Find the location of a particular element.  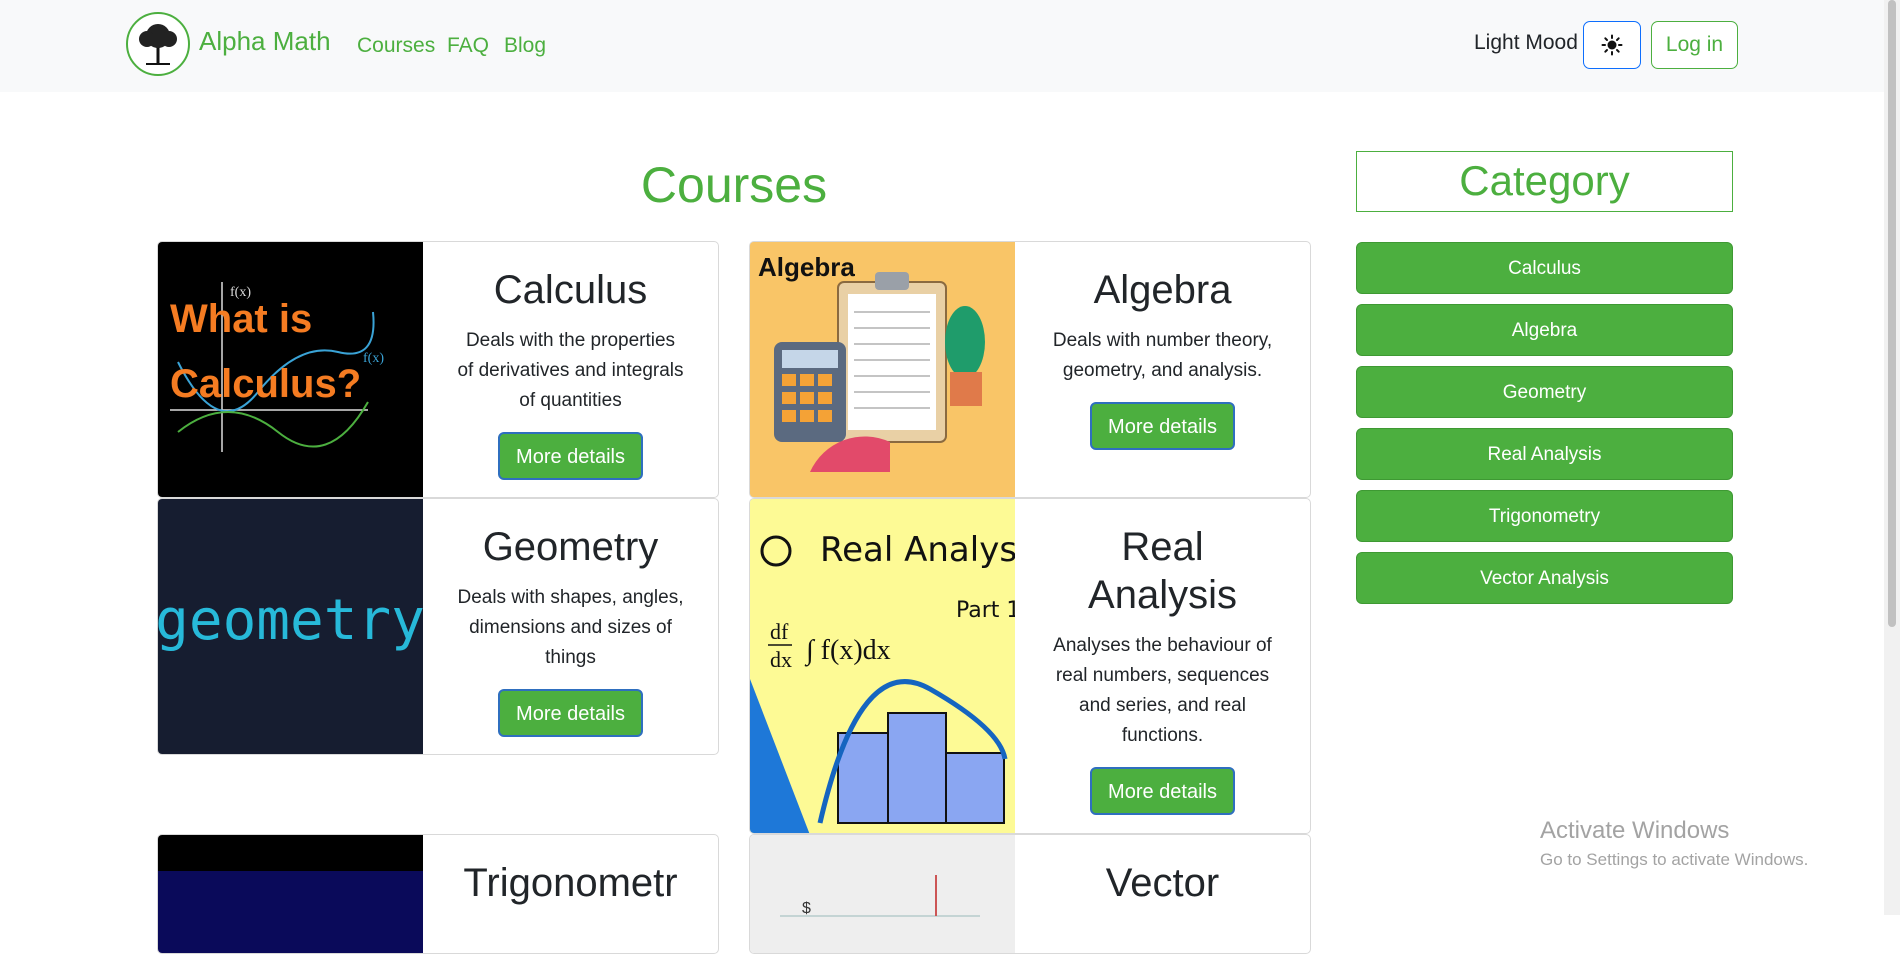

tree-logo-icon is located at coordinates (158, 44).